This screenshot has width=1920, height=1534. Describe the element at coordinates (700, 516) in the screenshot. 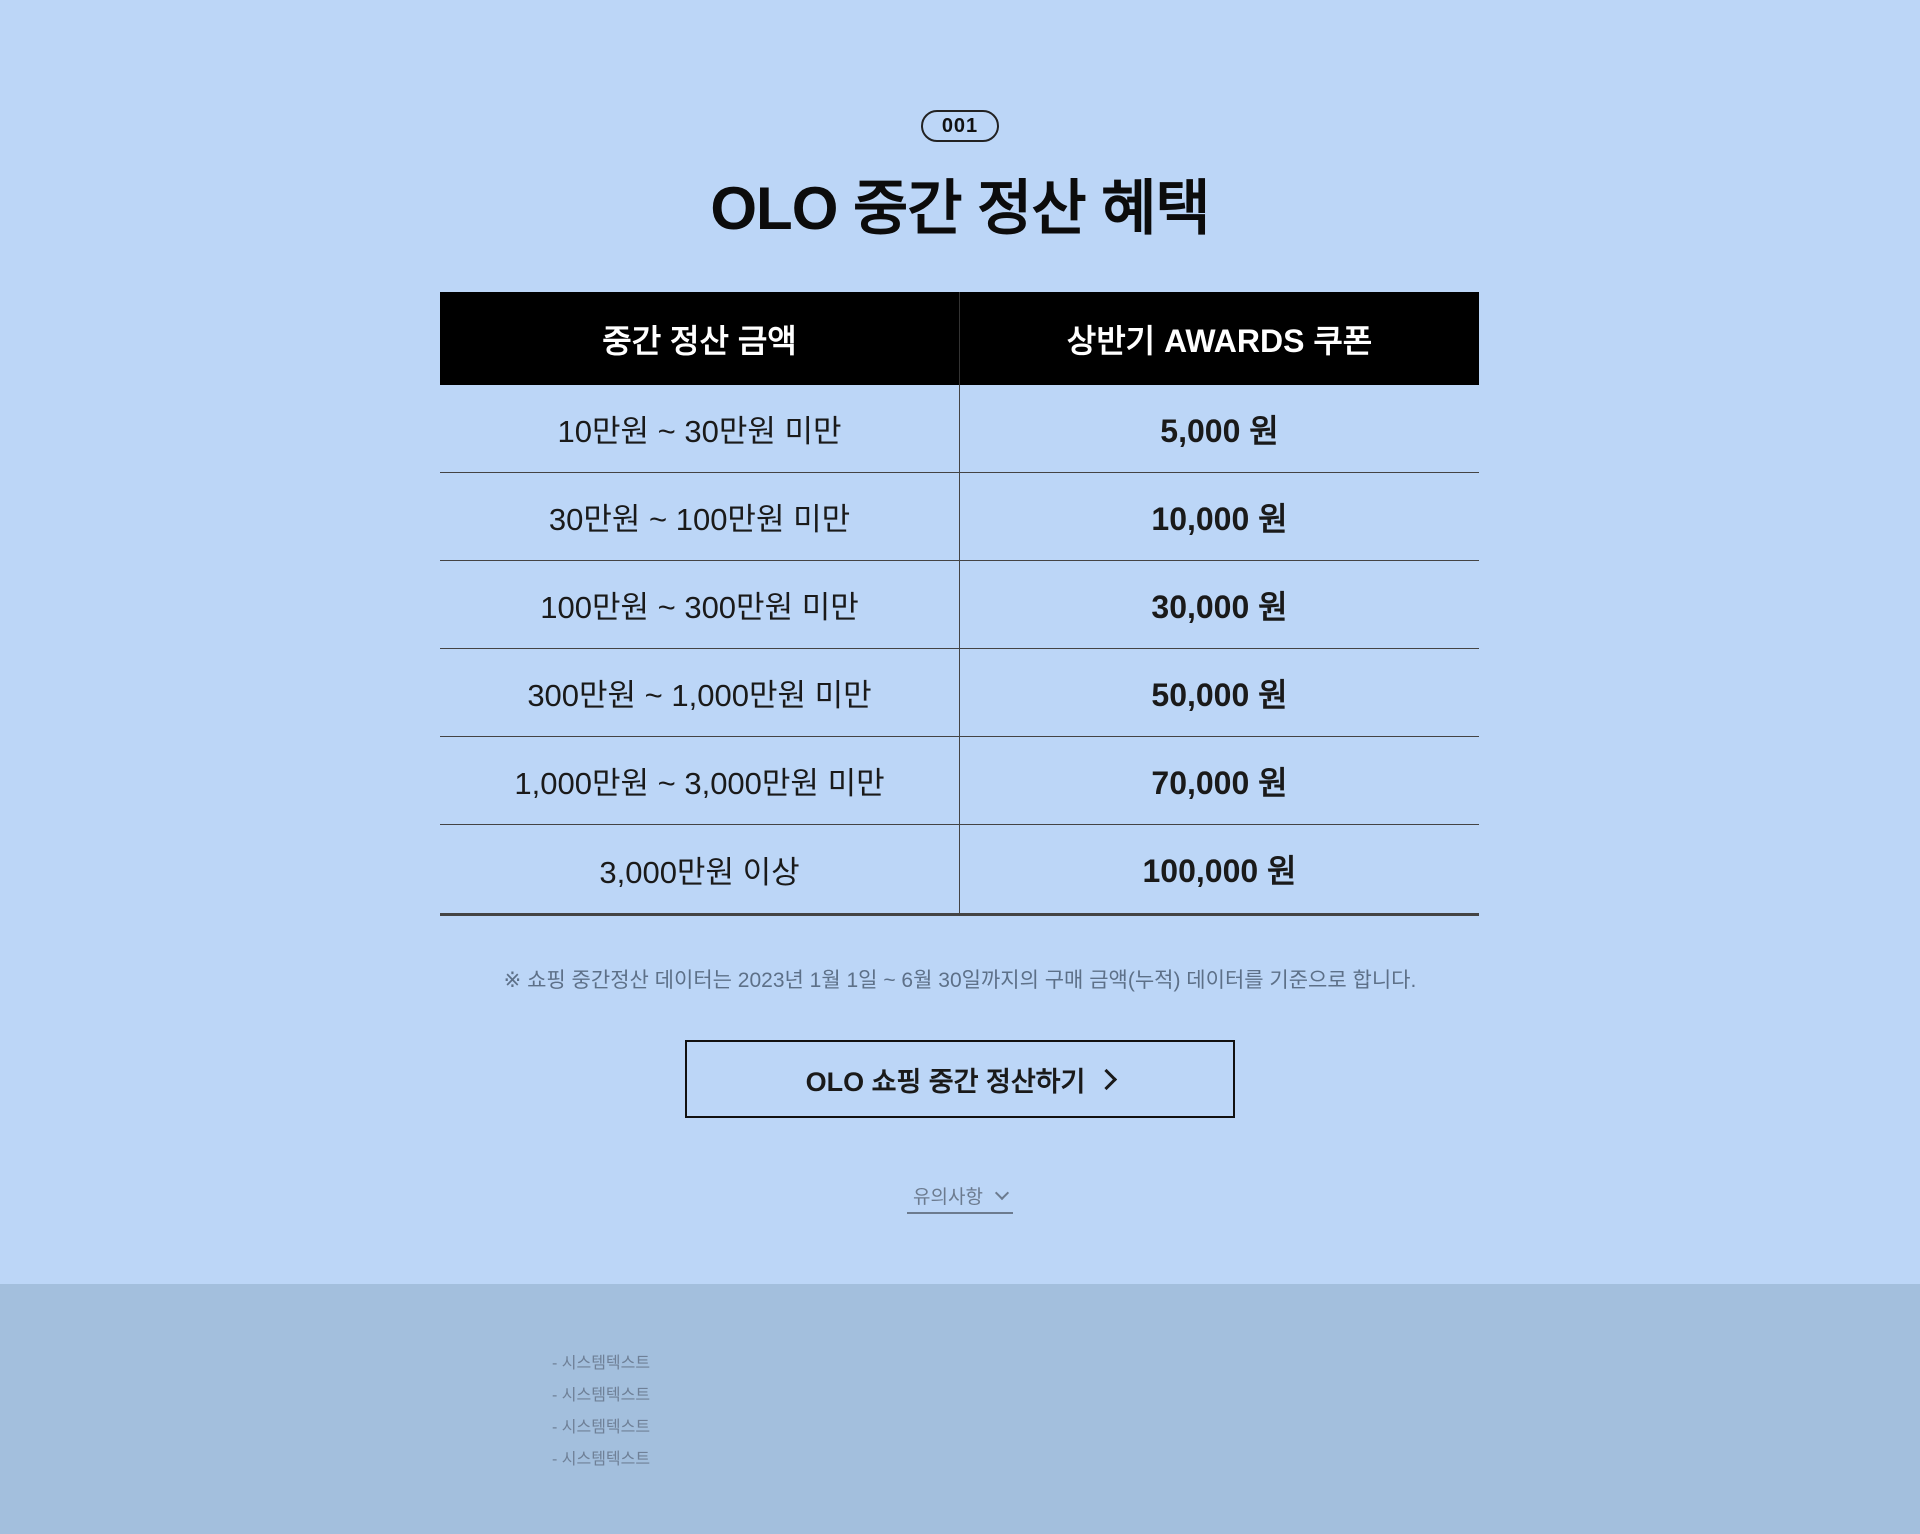

I see `range-cell: 30만원 ~ 100만원 미만` at that location.